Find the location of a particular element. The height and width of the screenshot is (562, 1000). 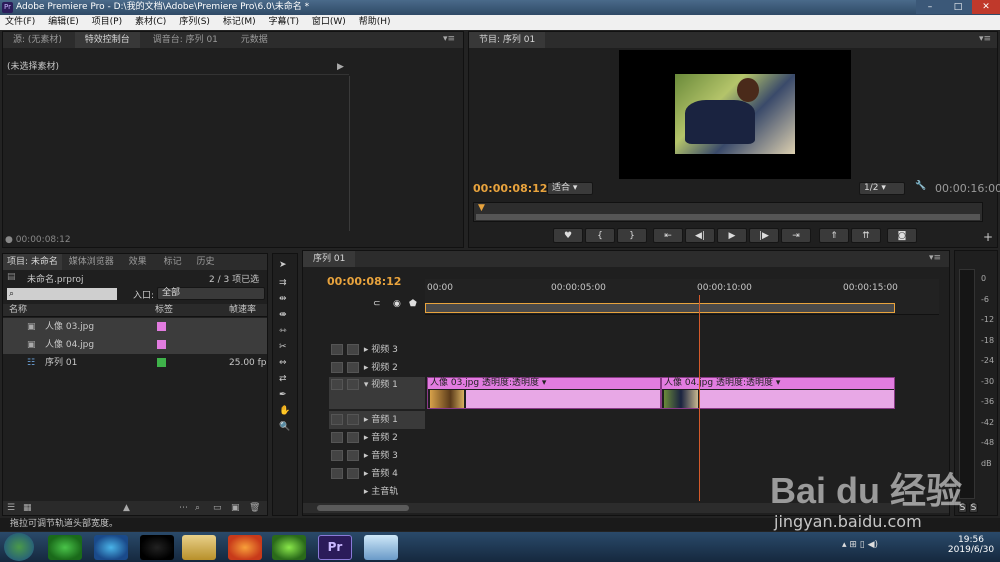

tab-markers: 标记 is located at coordinates (173, 262).